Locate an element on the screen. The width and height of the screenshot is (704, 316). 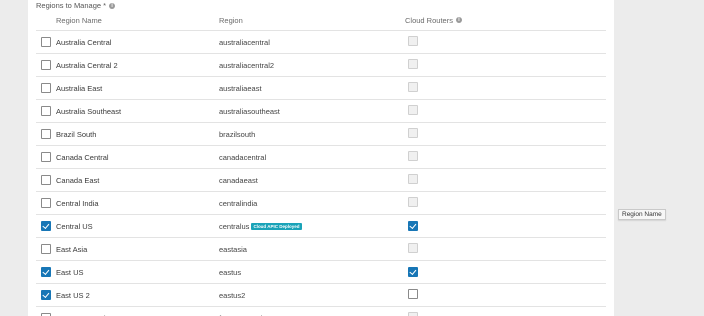
region-cell: eastus is located at coordinates (310, 272).